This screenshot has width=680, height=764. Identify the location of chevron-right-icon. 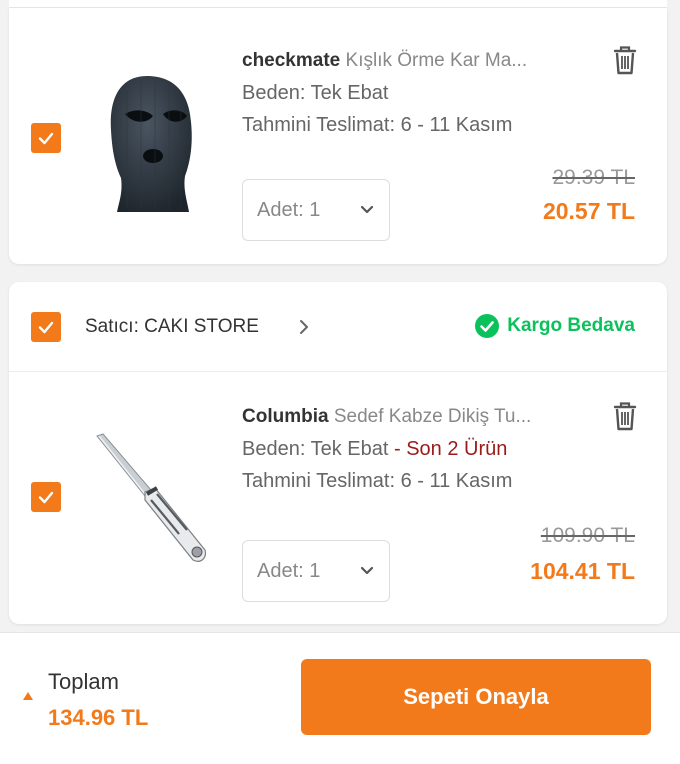
(304, 327).